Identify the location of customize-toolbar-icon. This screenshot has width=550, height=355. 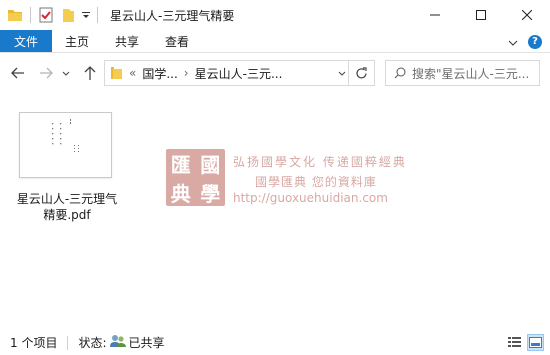
(86, 15).